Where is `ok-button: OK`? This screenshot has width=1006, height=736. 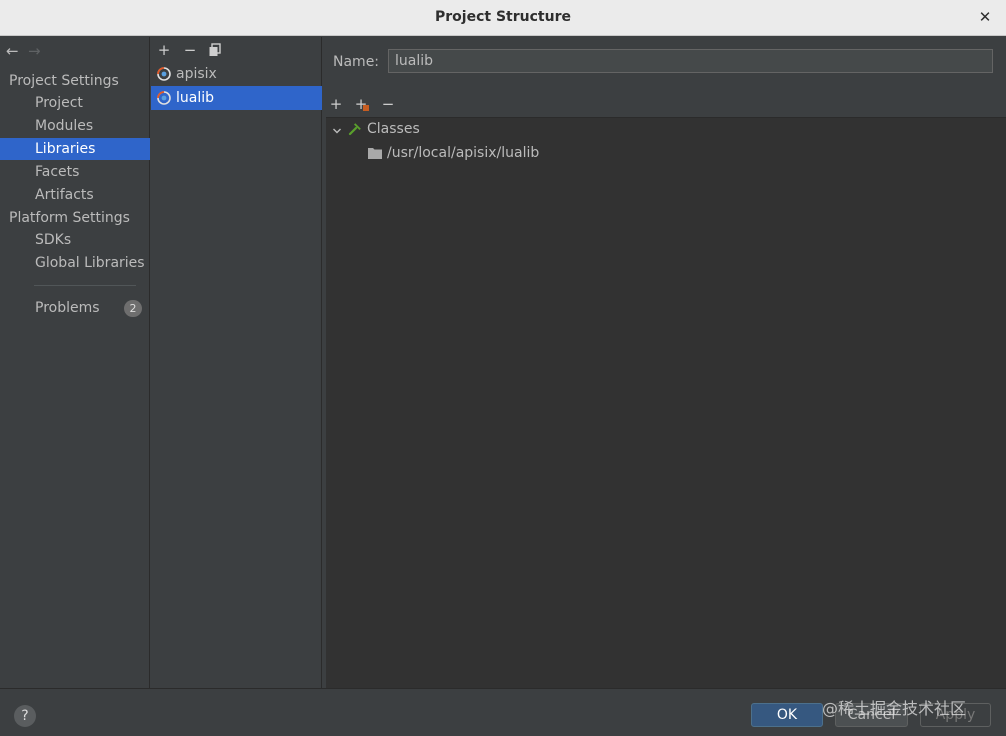 ok-button: OK is located at coordinates (787, 715).